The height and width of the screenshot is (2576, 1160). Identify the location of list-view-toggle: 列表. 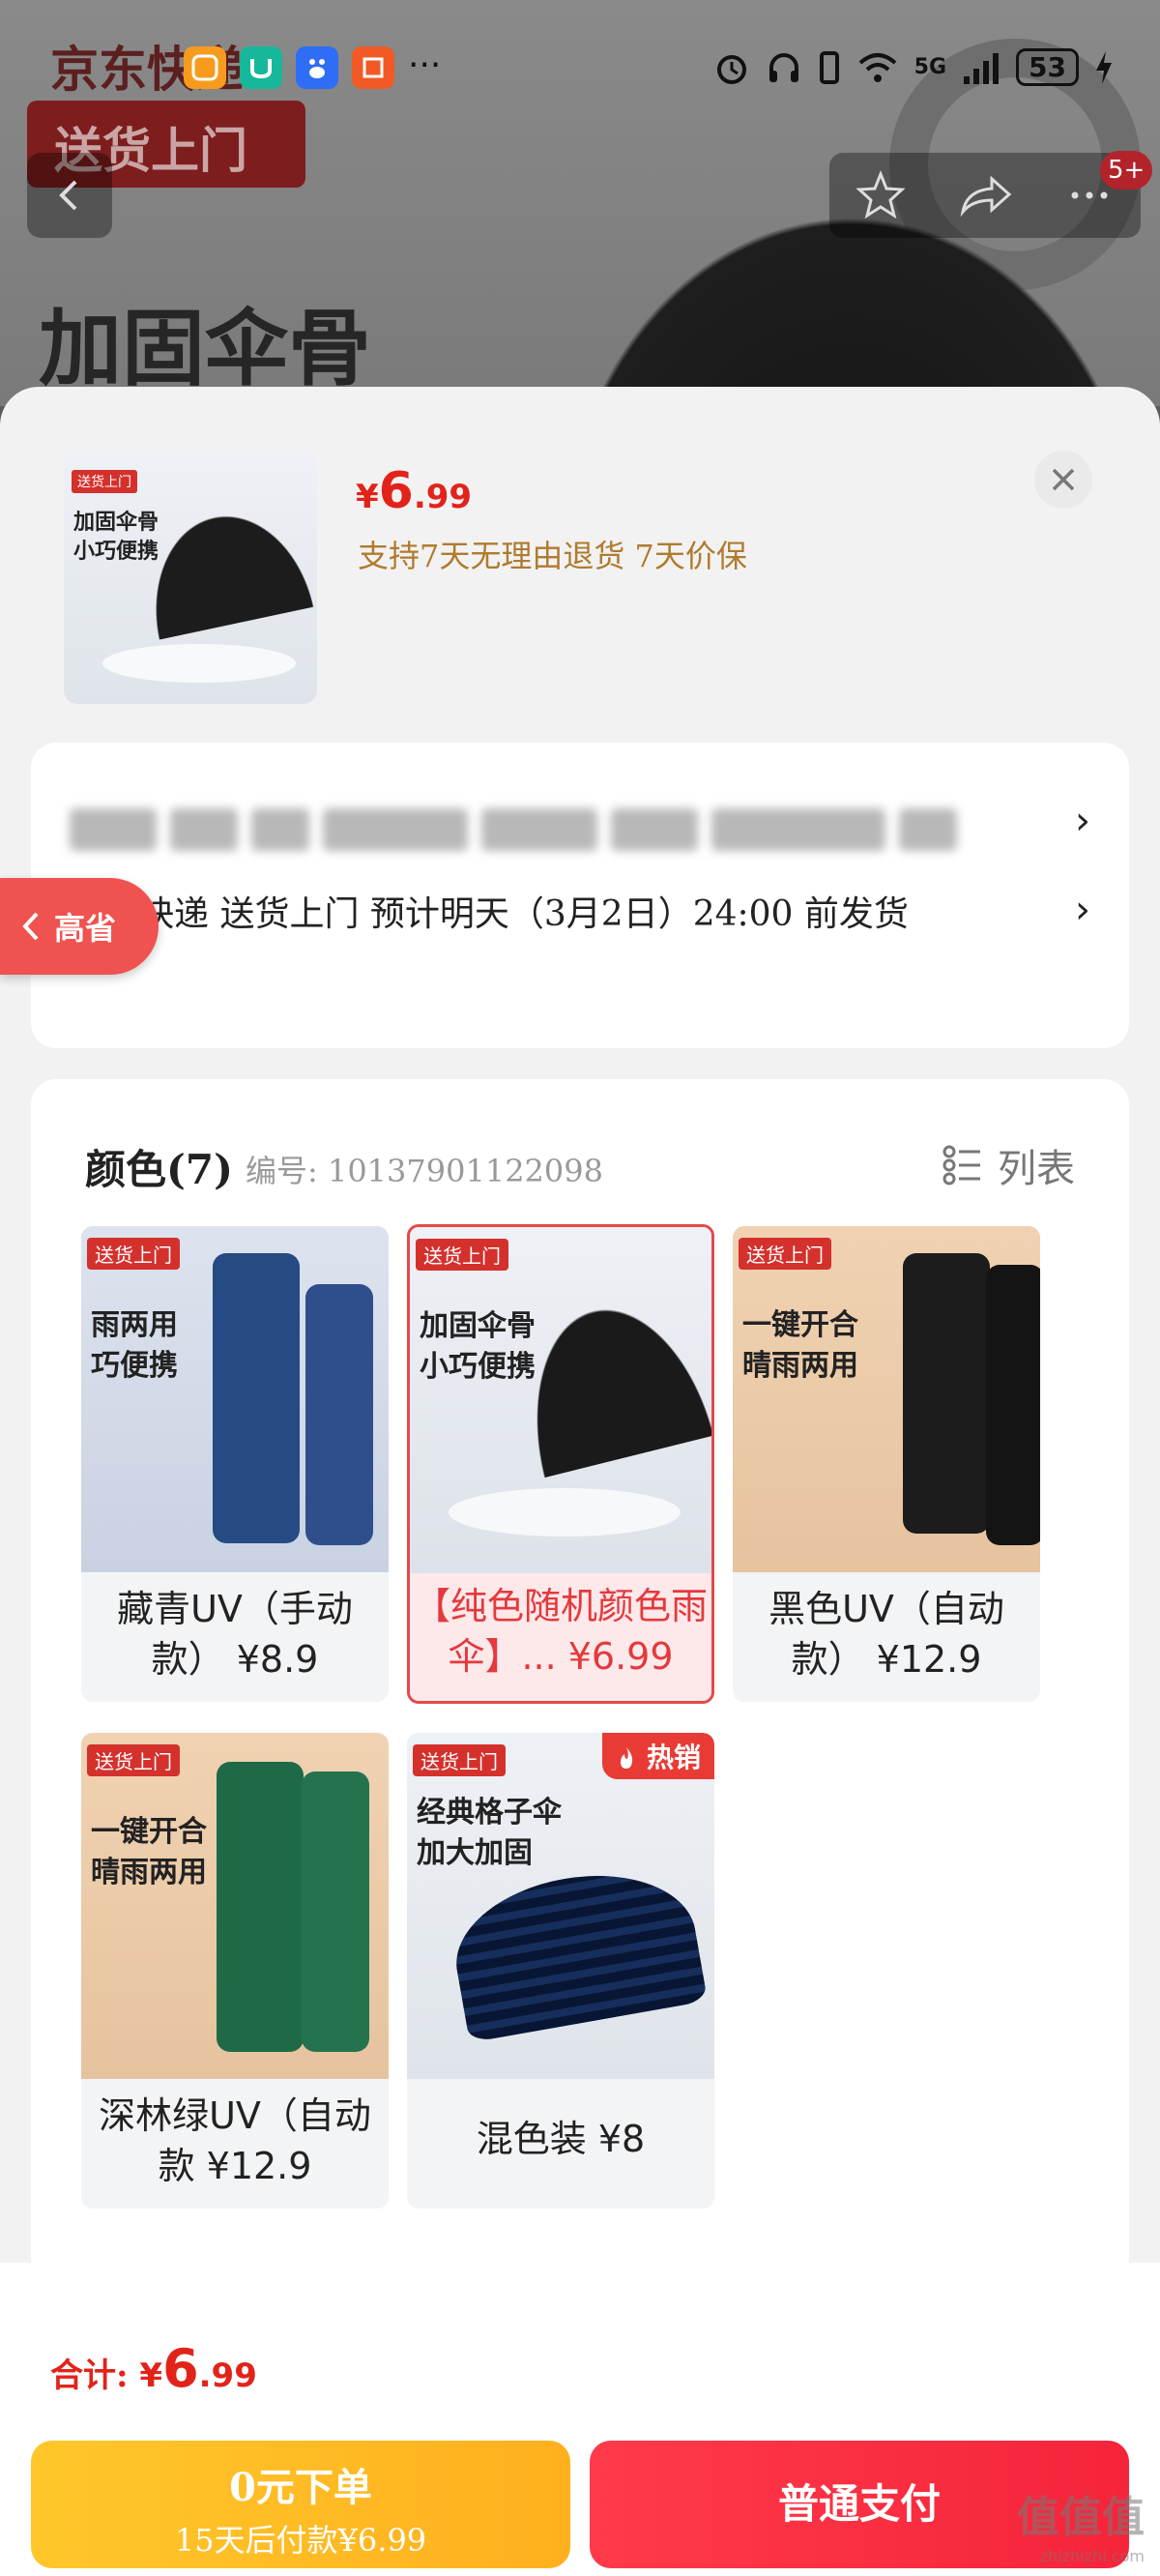
(1009, 1165).